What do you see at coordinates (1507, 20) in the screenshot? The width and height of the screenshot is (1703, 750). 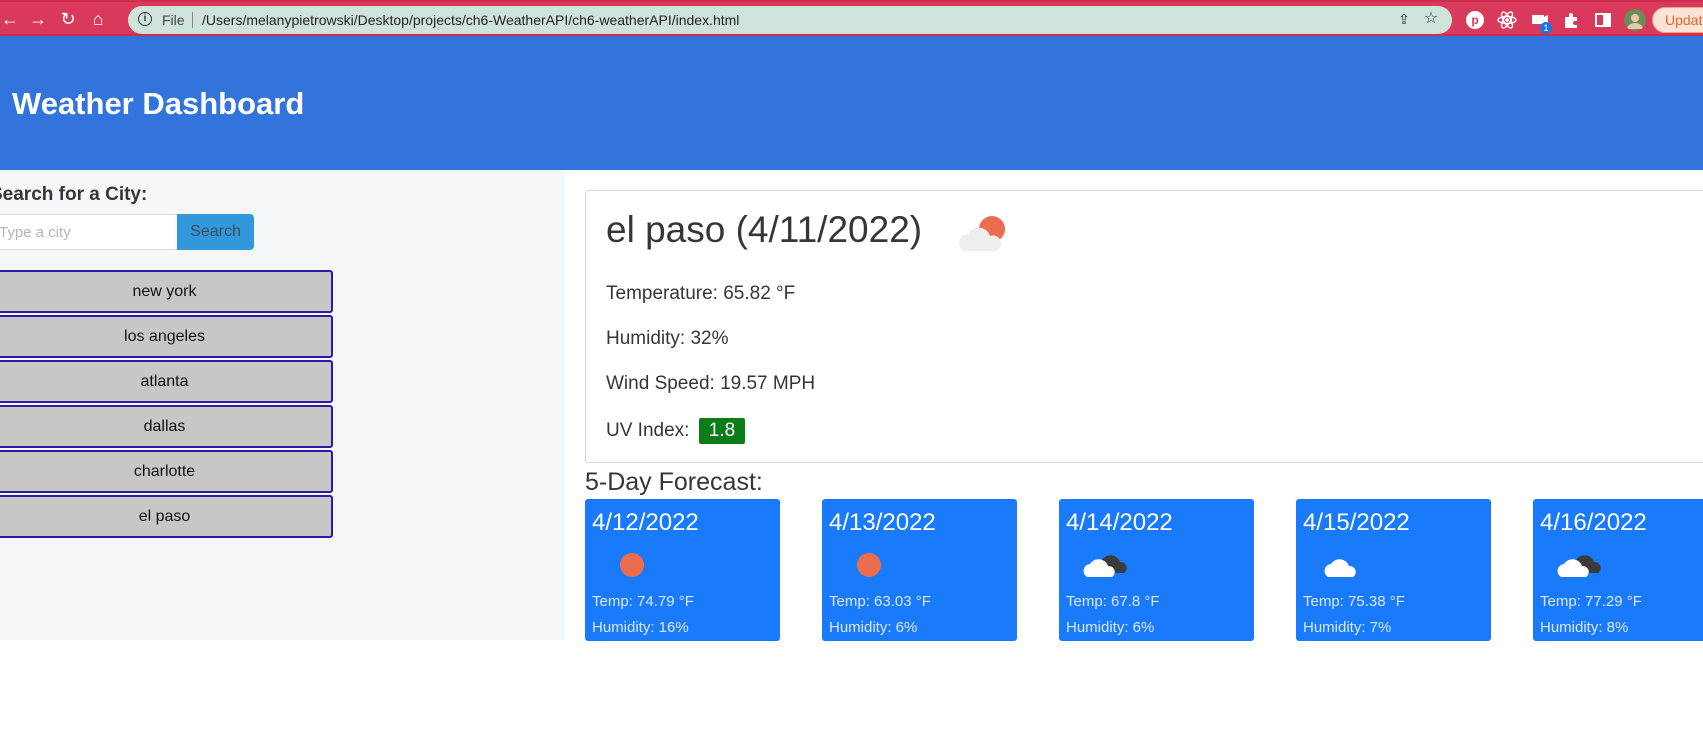 I see `react-devtools-icon` at bounding box center [1507, 20].